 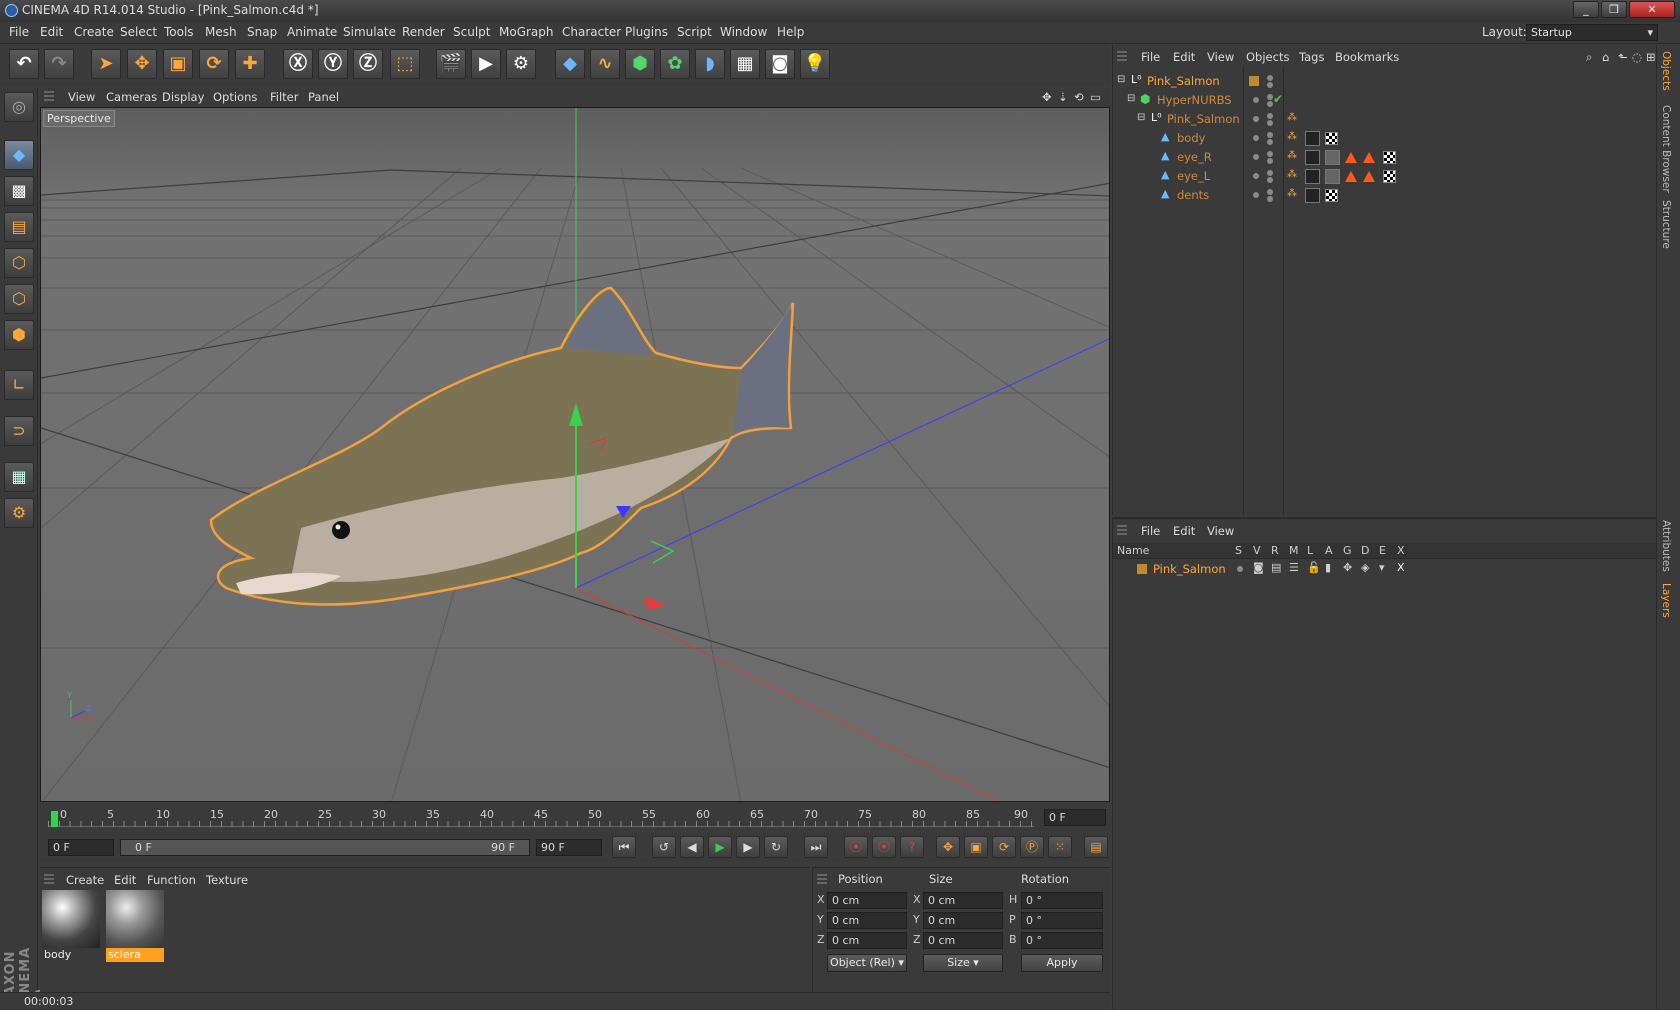 What do you see at coordinates (19, 299) in the screenshot?
I see `edges-mode-icon: ⬡` at bounding box center [19, 299].